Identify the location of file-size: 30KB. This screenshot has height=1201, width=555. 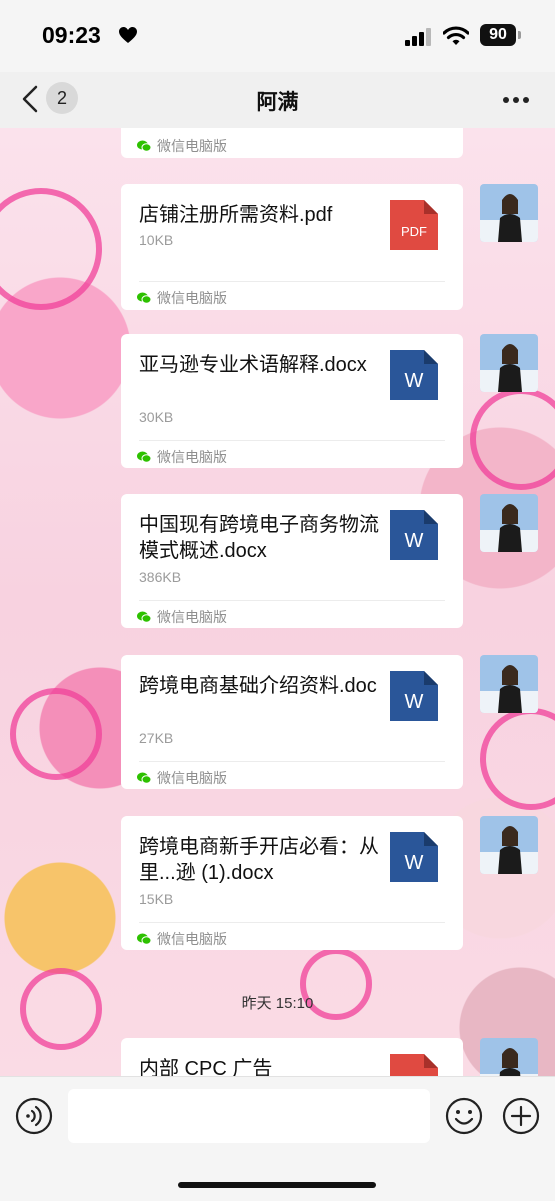
(156, 417).